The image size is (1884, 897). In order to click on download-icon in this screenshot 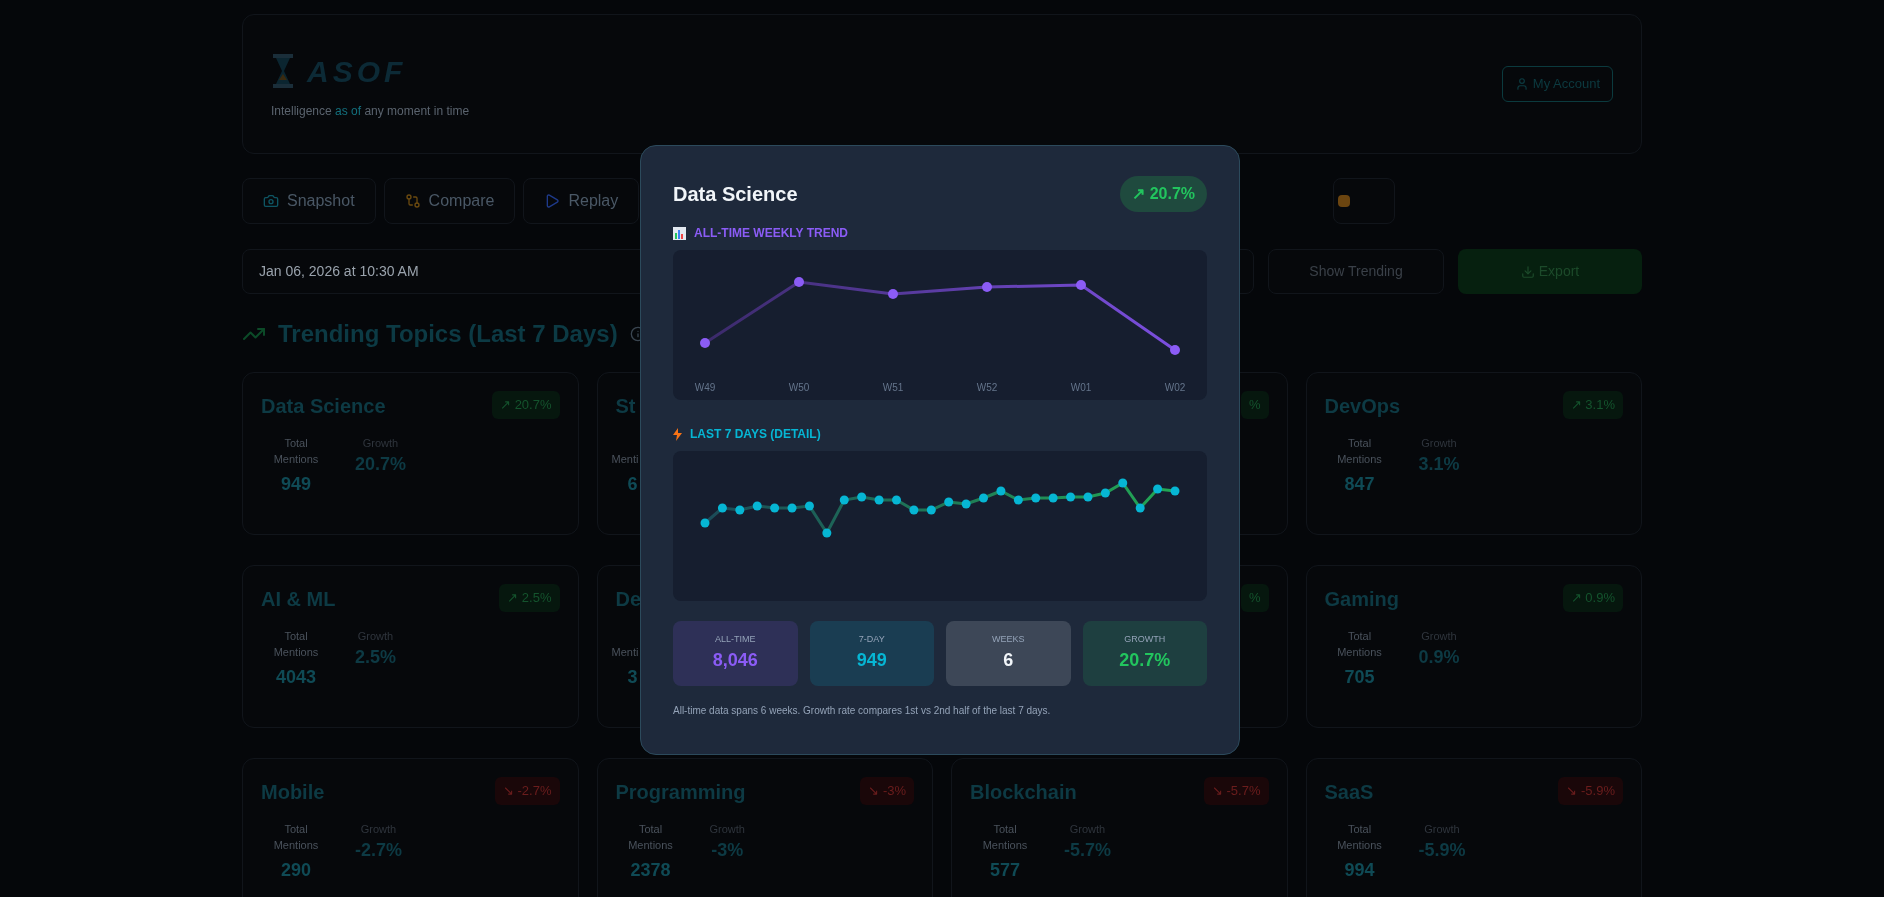, I will do `click(1527, 271)`.